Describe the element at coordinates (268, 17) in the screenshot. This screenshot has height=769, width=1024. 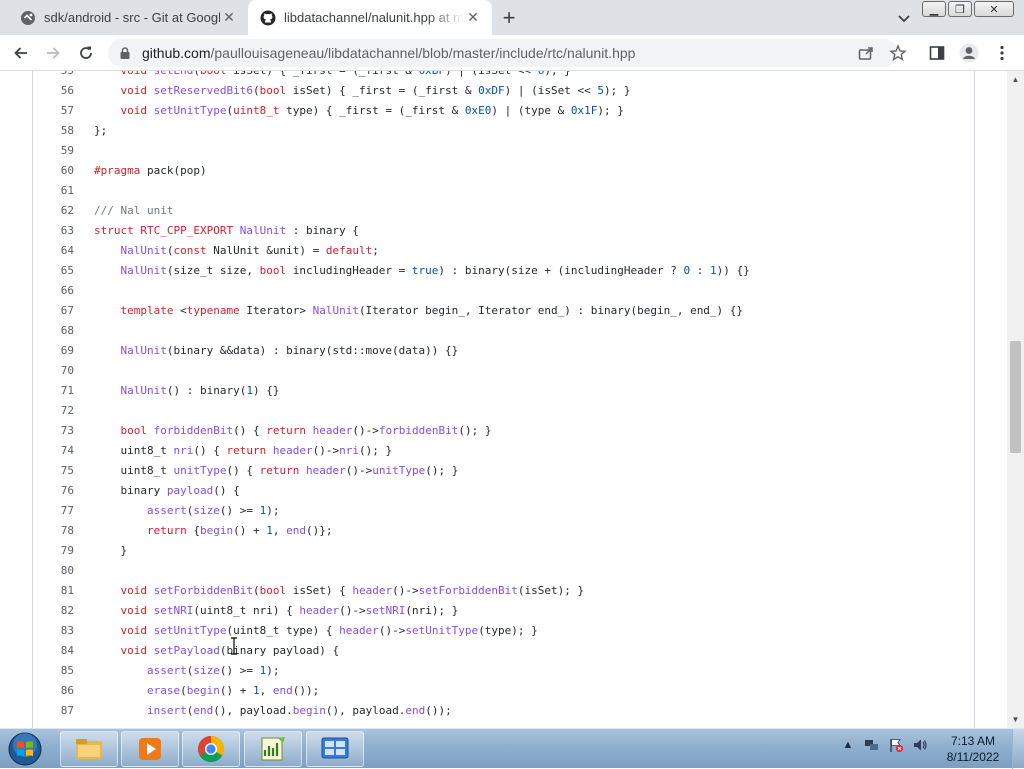
I see `github-icon` at that location.